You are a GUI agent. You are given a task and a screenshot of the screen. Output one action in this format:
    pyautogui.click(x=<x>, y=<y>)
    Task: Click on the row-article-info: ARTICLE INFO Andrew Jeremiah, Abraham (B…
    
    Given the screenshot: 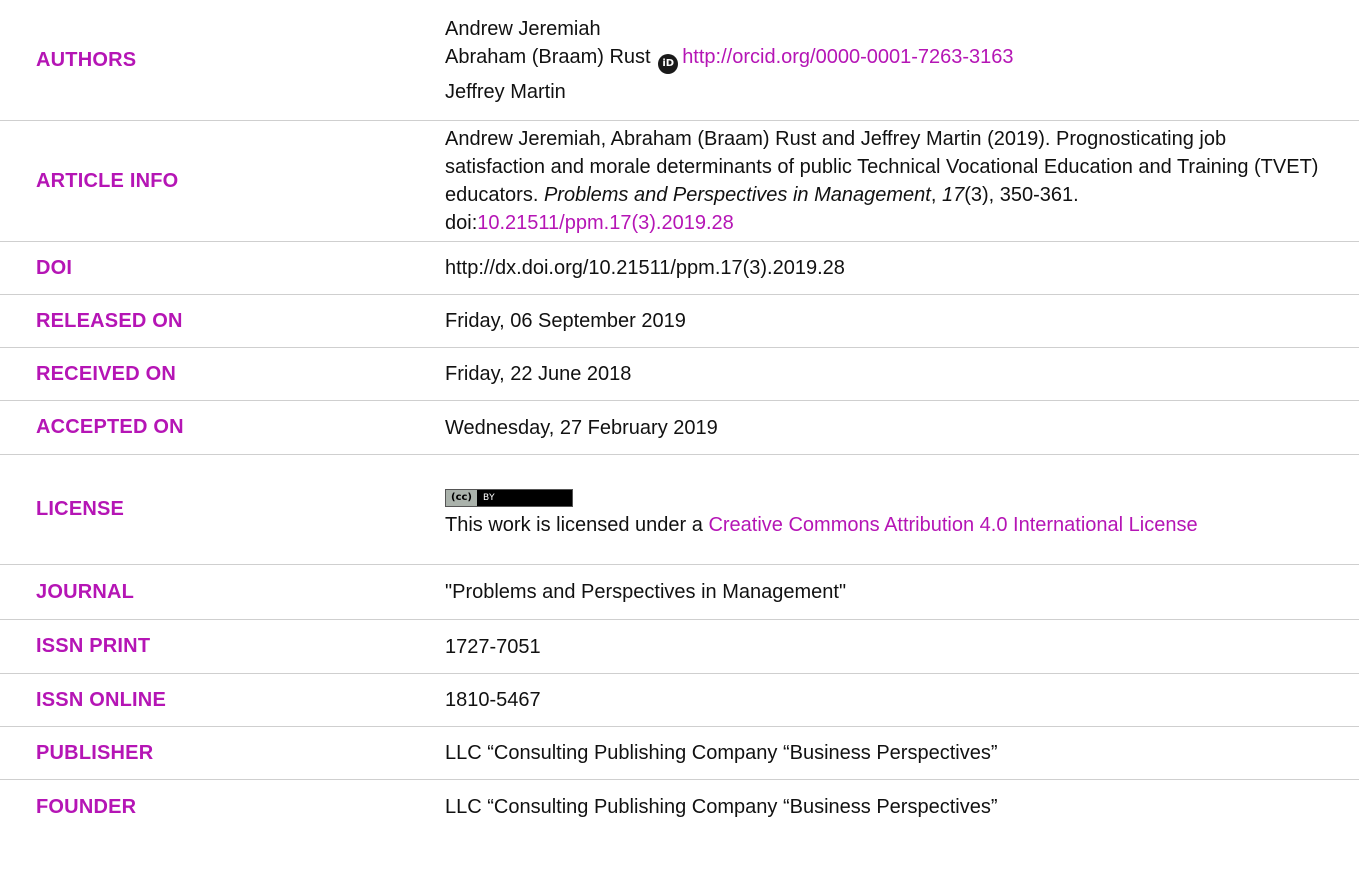 What is the action you would take?
    pyautogui.click(x=679, y=181)
    